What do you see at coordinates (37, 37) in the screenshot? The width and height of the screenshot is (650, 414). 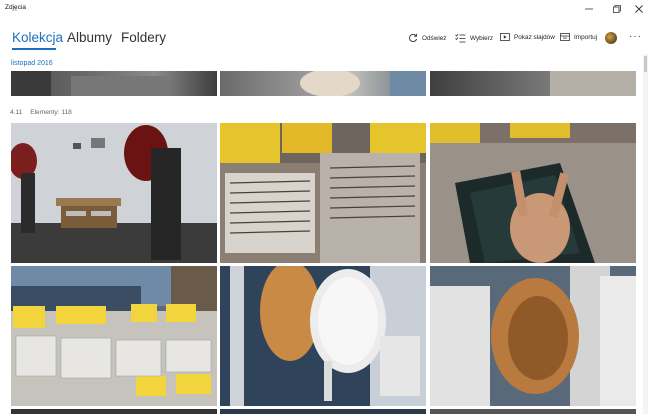 I see `tab-kolekcja: Kolekcja` at bounding box center [37, 37].